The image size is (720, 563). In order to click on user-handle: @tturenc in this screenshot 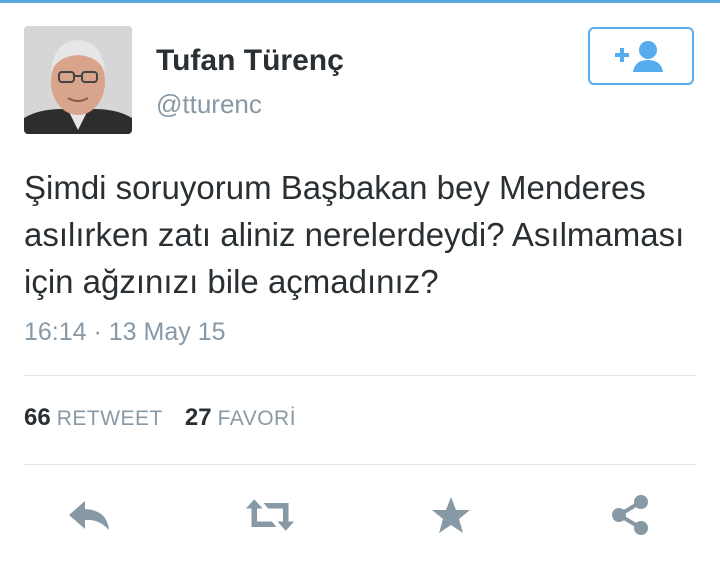, I will do `click(209, 104)`.